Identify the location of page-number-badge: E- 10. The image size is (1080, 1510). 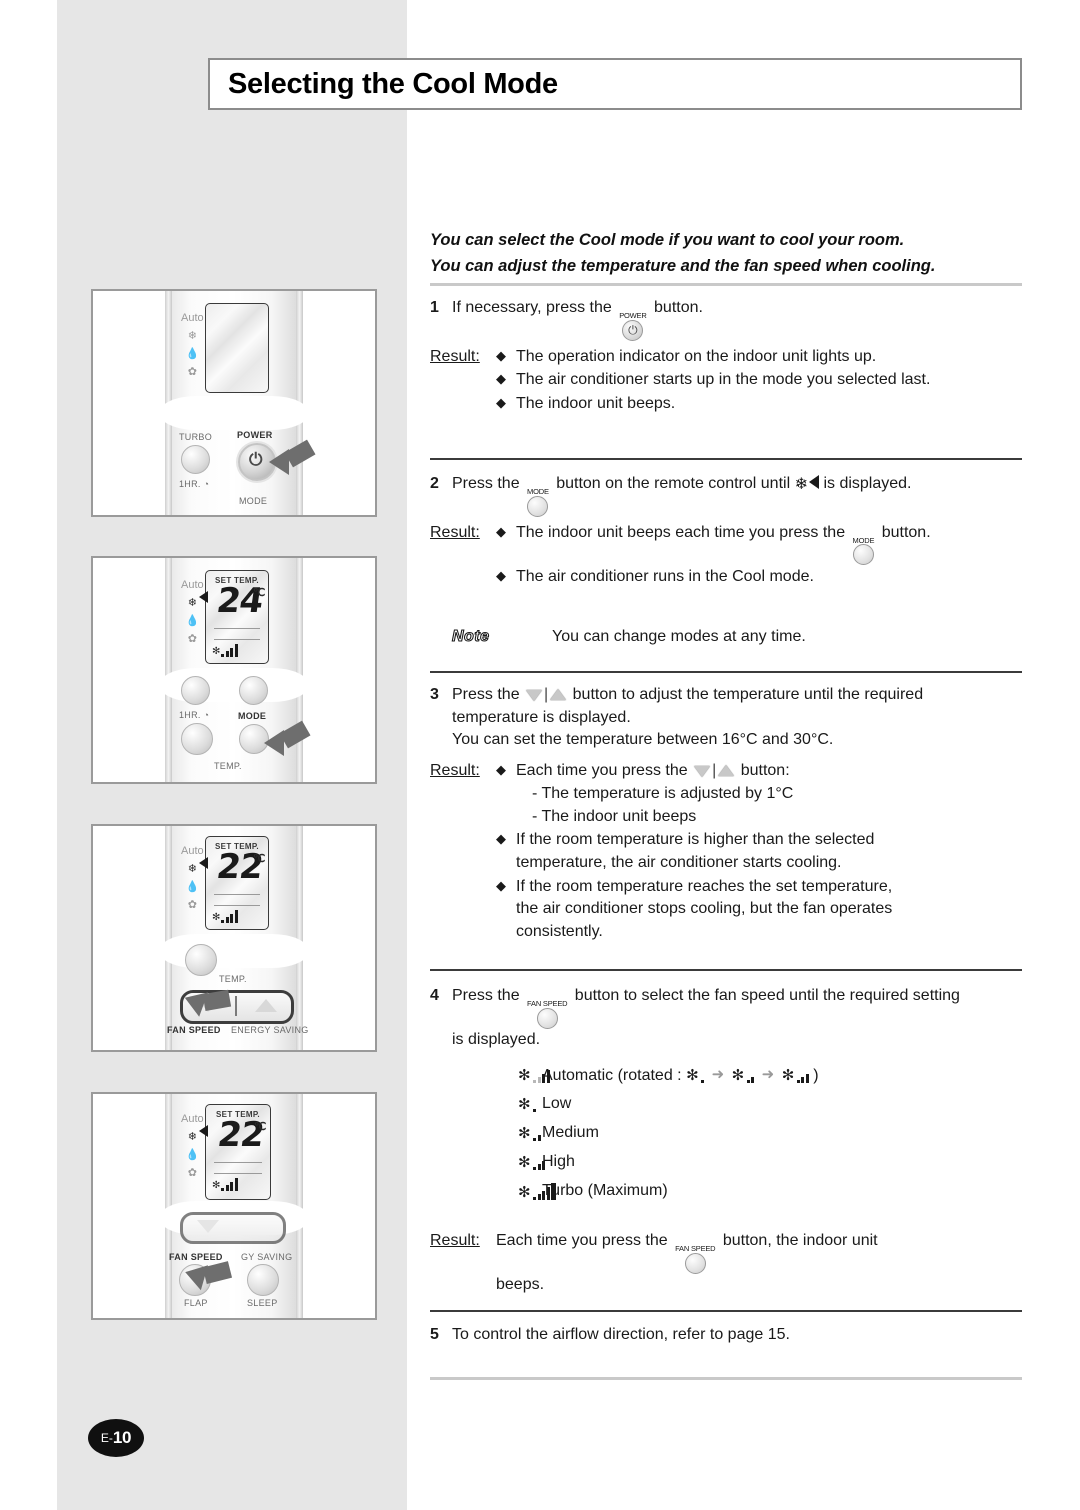
(116, 1438).